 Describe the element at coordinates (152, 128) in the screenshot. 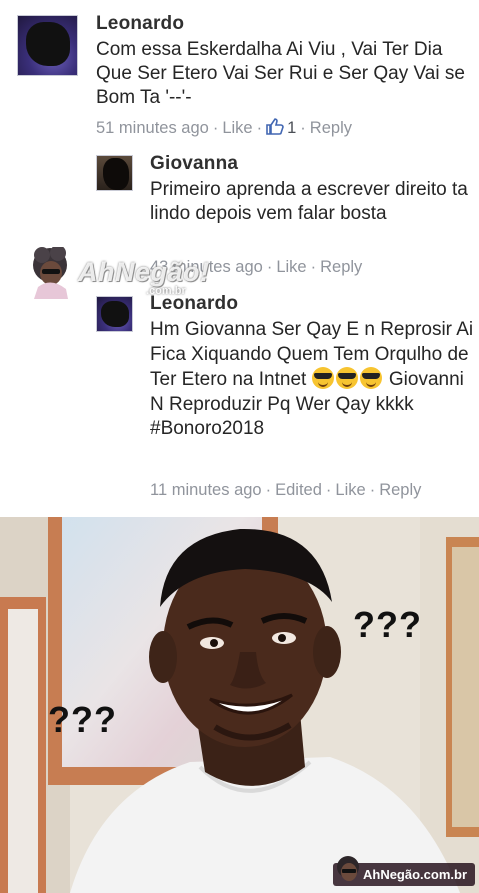

I see `comment-time: 51 minutes ago` at that location.